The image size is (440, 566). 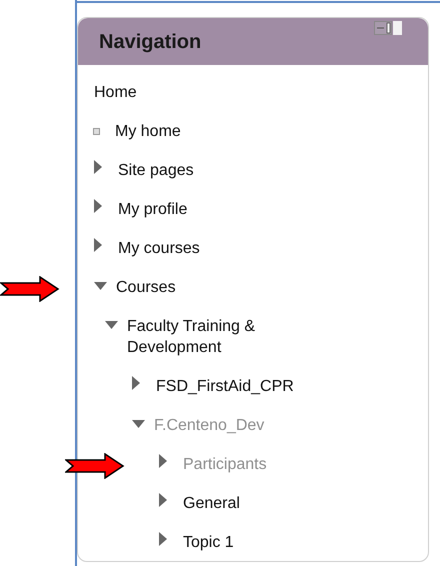 What do you see at coordinates (153, 209) in the screenshot?
I see `nav-link: My profile` at bounding box center [153, 209].